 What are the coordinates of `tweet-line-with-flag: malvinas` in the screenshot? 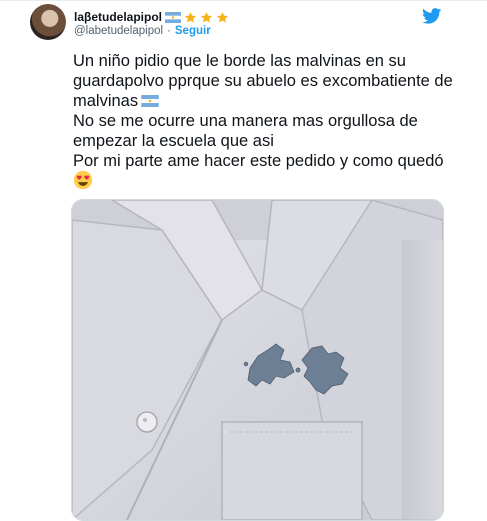 It's located at (263, 101).